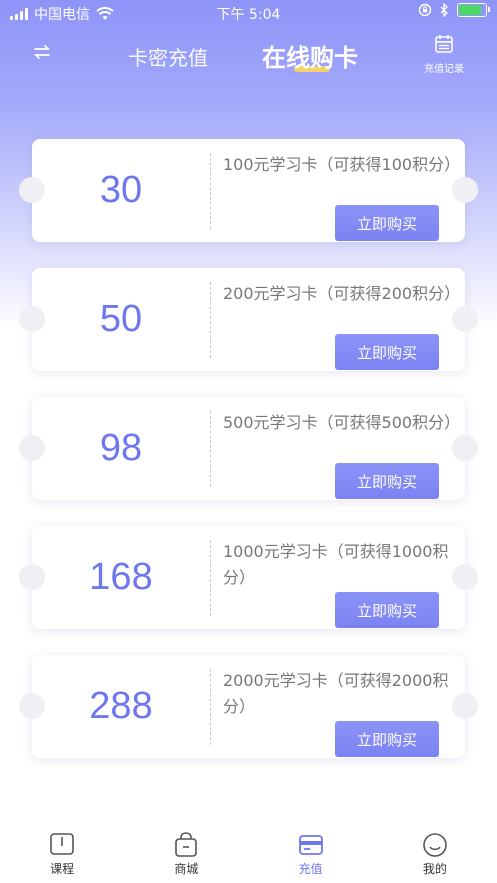  I want to click on smile-face-icon, so click(435, 845).